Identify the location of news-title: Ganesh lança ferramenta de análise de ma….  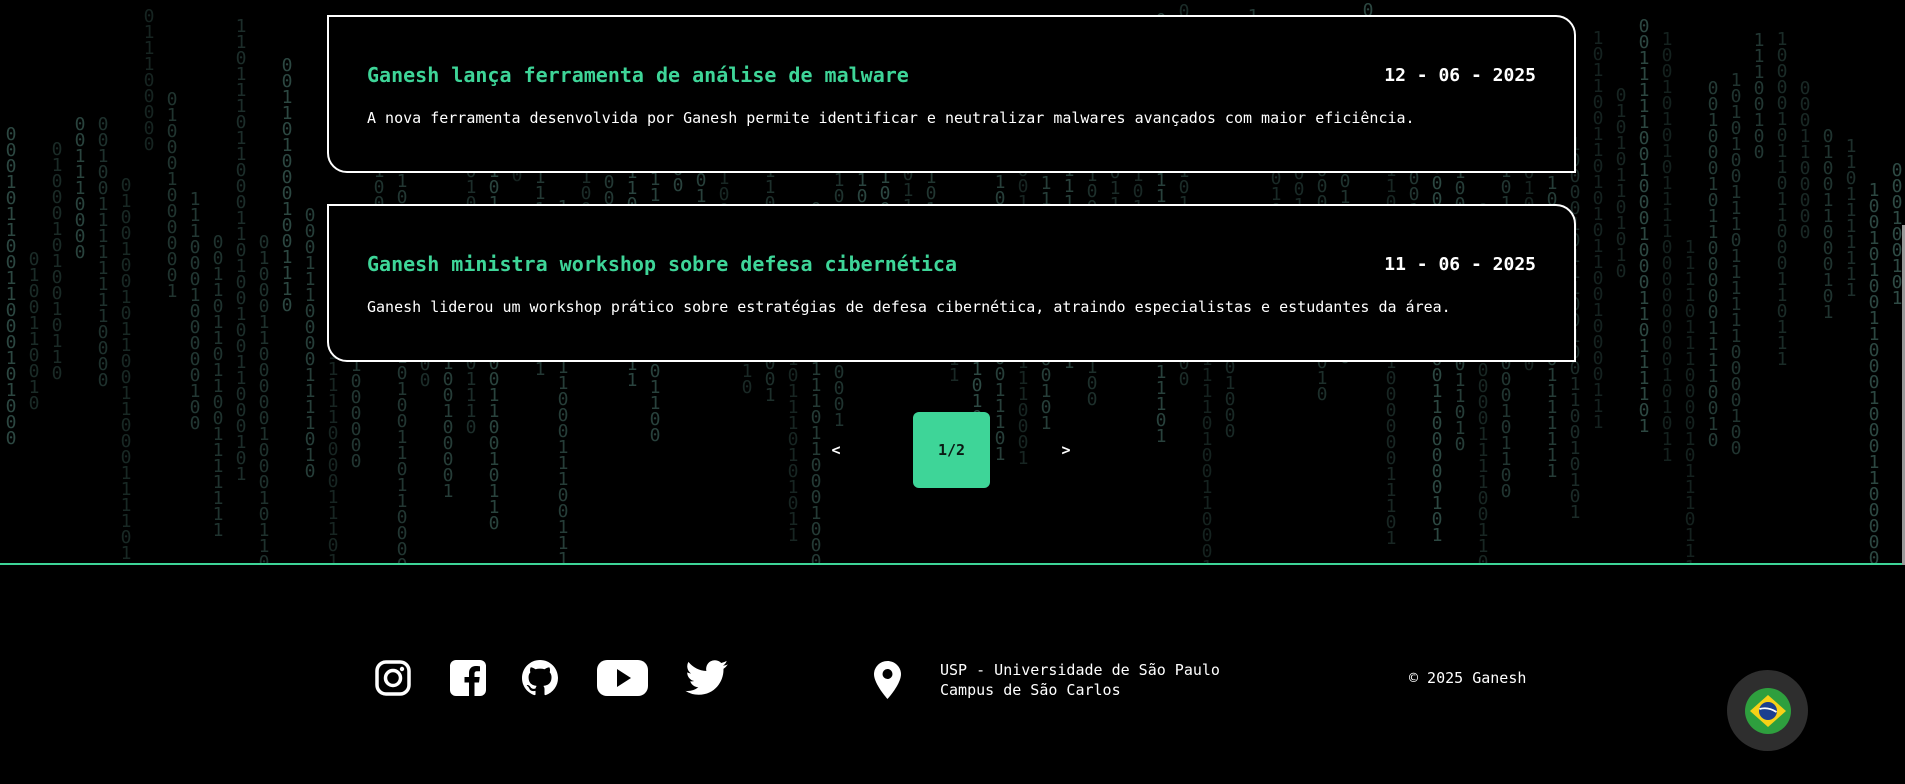
(638, 75).